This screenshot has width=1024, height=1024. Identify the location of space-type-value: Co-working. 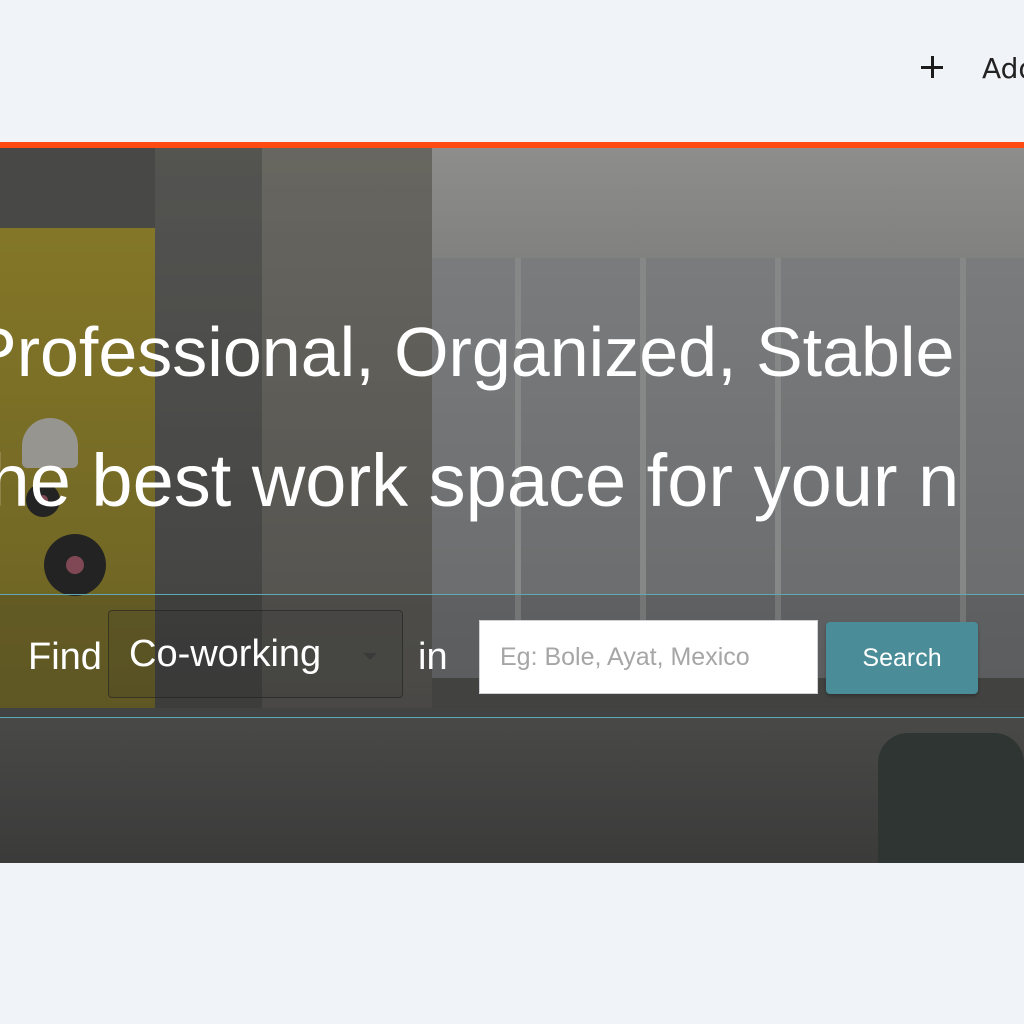
(225, 654).